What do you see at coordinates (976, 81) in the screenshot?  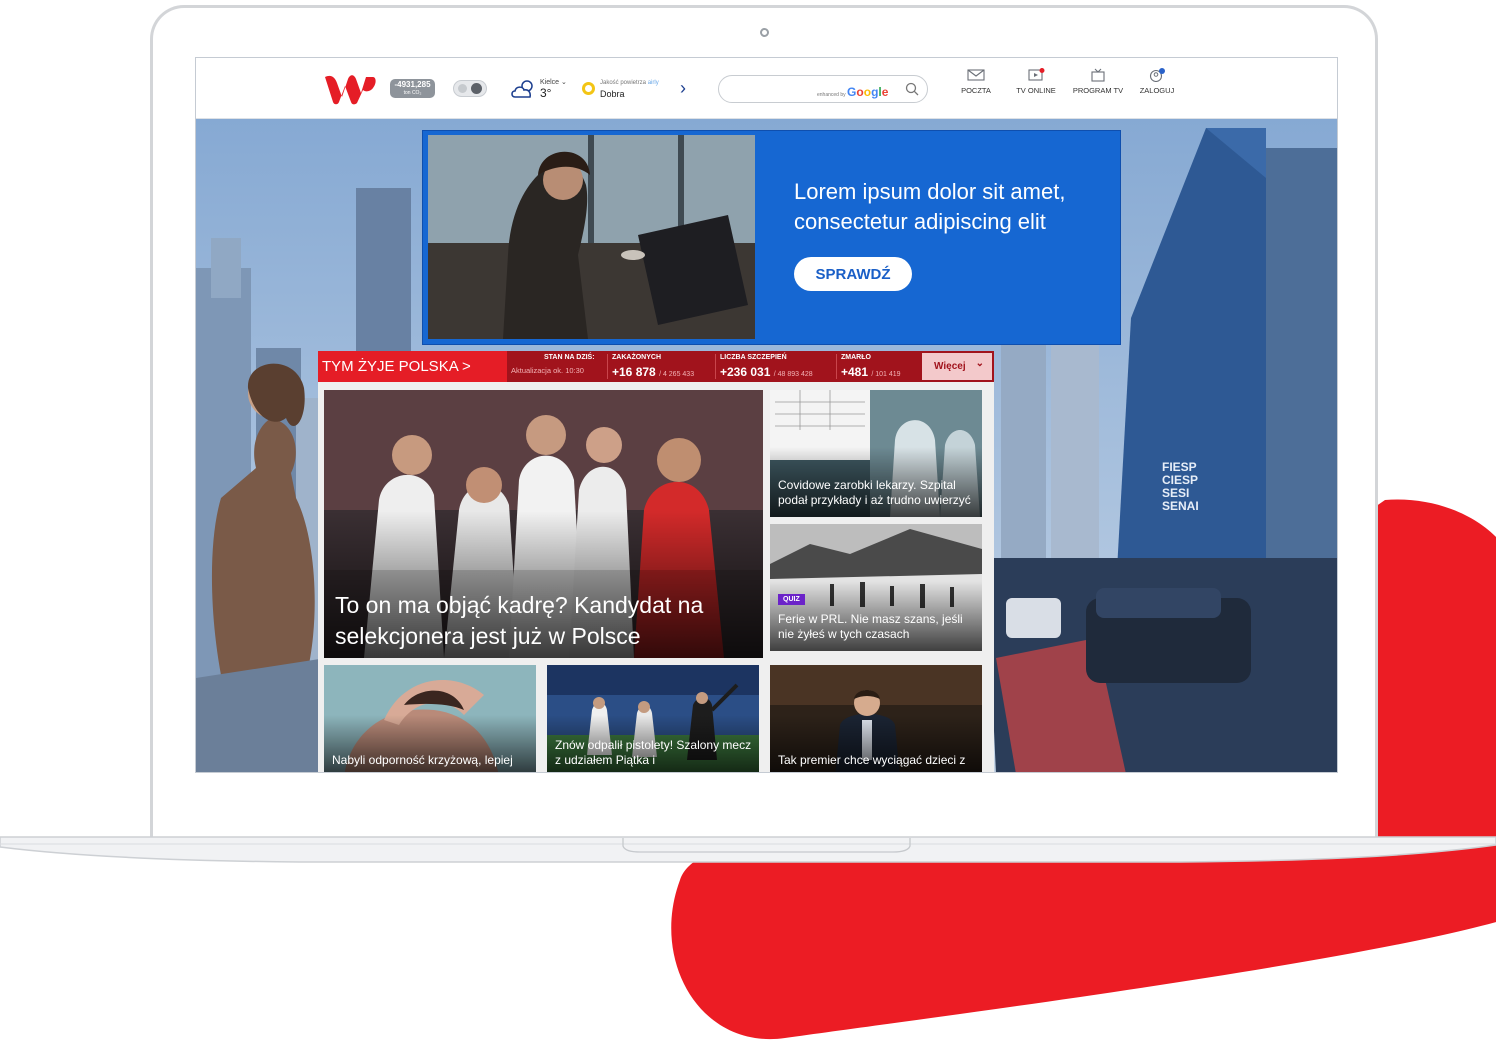 I see `nav-poczta: POCZTA` at bounding box center [976, 81].